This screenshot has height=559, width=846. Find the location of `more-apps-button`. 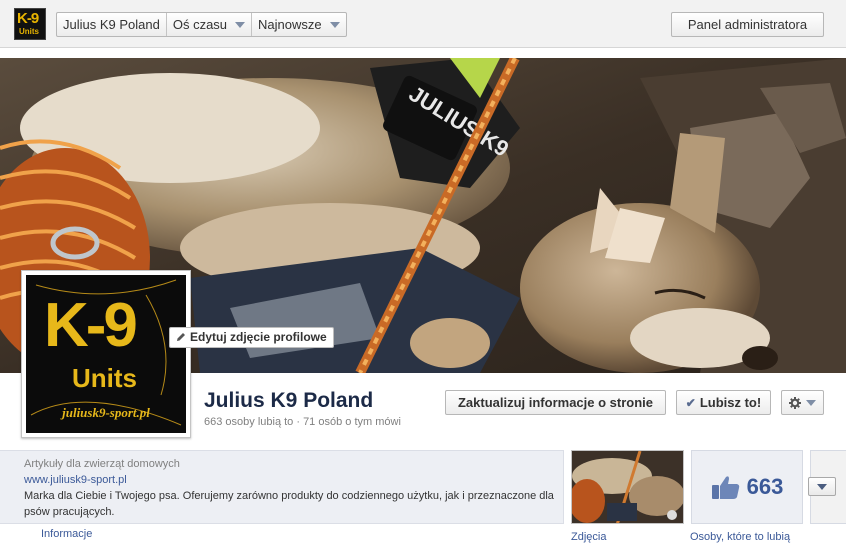

more-apps-button is located at coordinates (822, 486).